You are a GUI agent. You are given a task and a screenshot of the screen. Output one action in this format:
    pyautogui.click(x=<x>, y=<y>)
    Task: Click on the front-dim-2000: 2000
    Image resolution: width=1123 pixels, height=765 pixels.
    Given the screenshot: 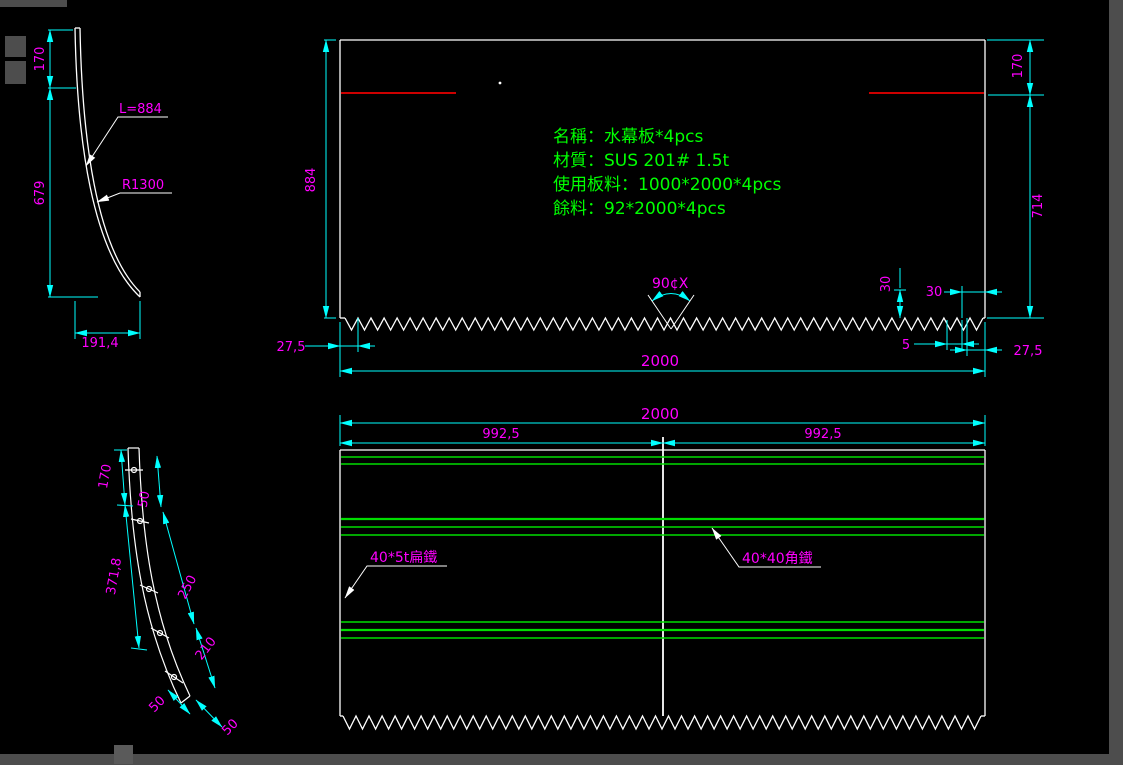 What is the action you would take?
    pyautogui.click(x=660, y=361)
    